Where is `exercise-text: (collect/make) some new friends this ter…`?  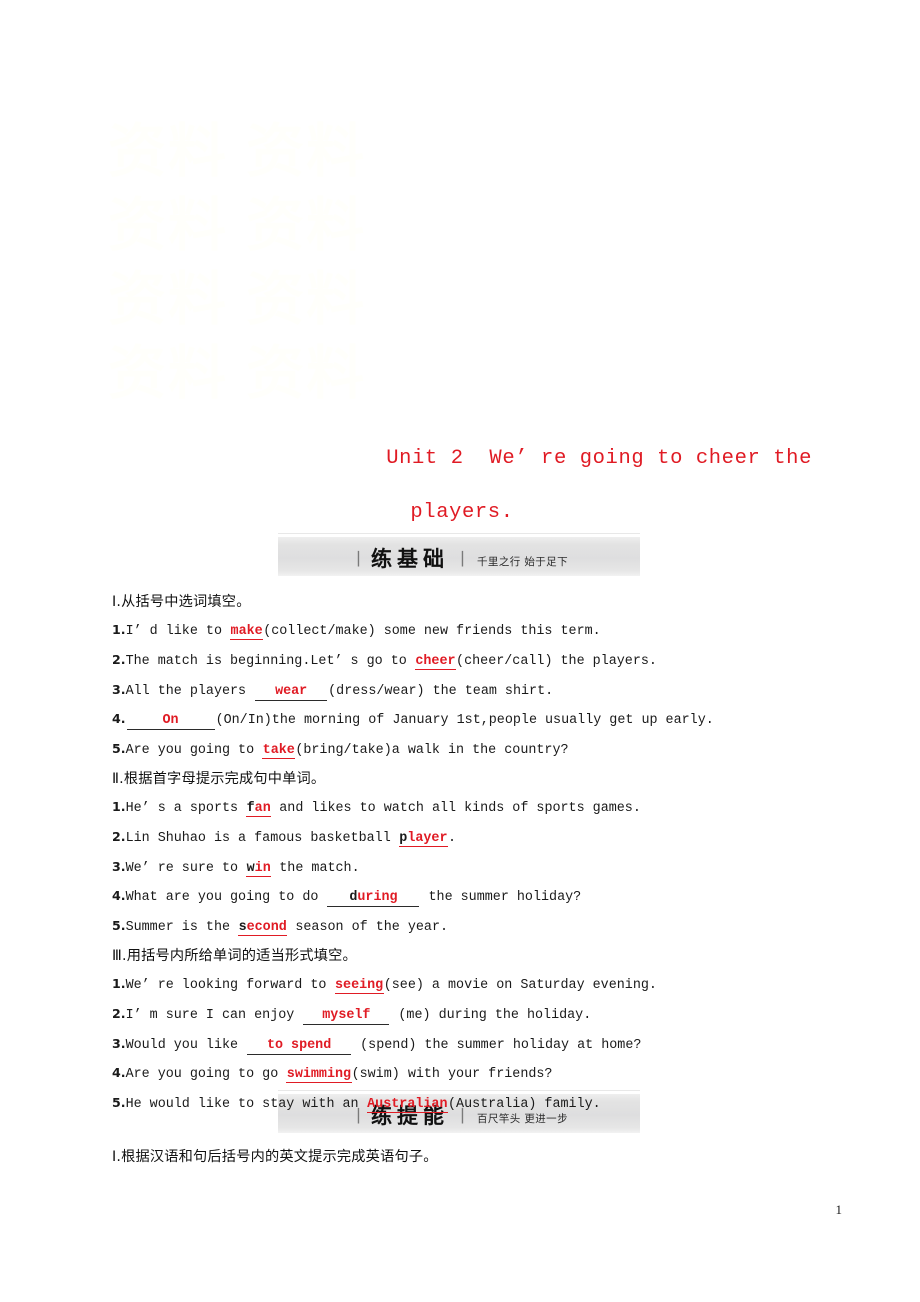
exercise-text: (collect/make) some new friends this ter… is located at coordinates (432, 631).